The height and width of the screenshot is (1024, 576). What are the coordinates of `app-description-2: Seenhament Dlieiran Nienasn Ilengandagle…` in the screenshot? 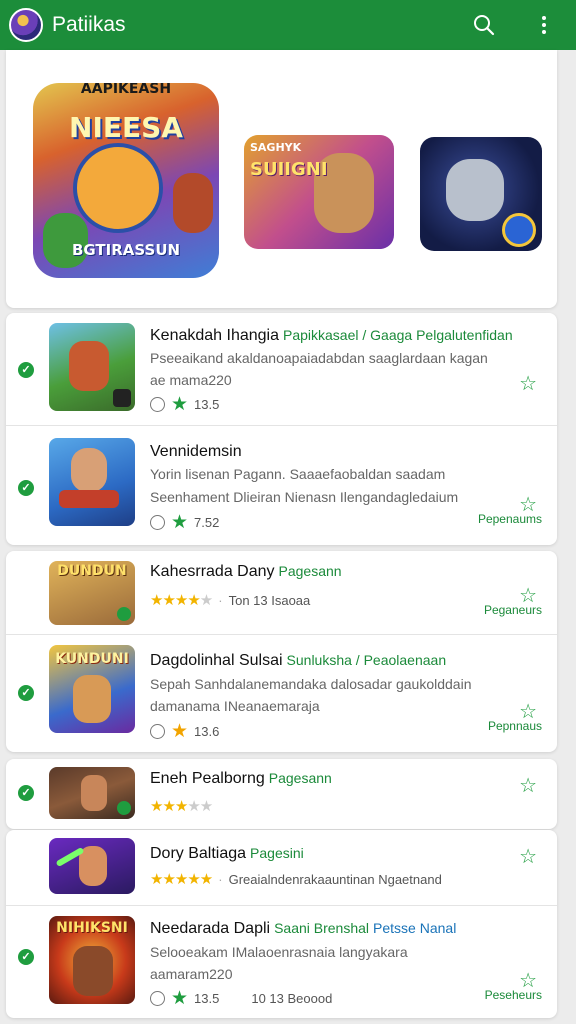 It's located at (304, 497).